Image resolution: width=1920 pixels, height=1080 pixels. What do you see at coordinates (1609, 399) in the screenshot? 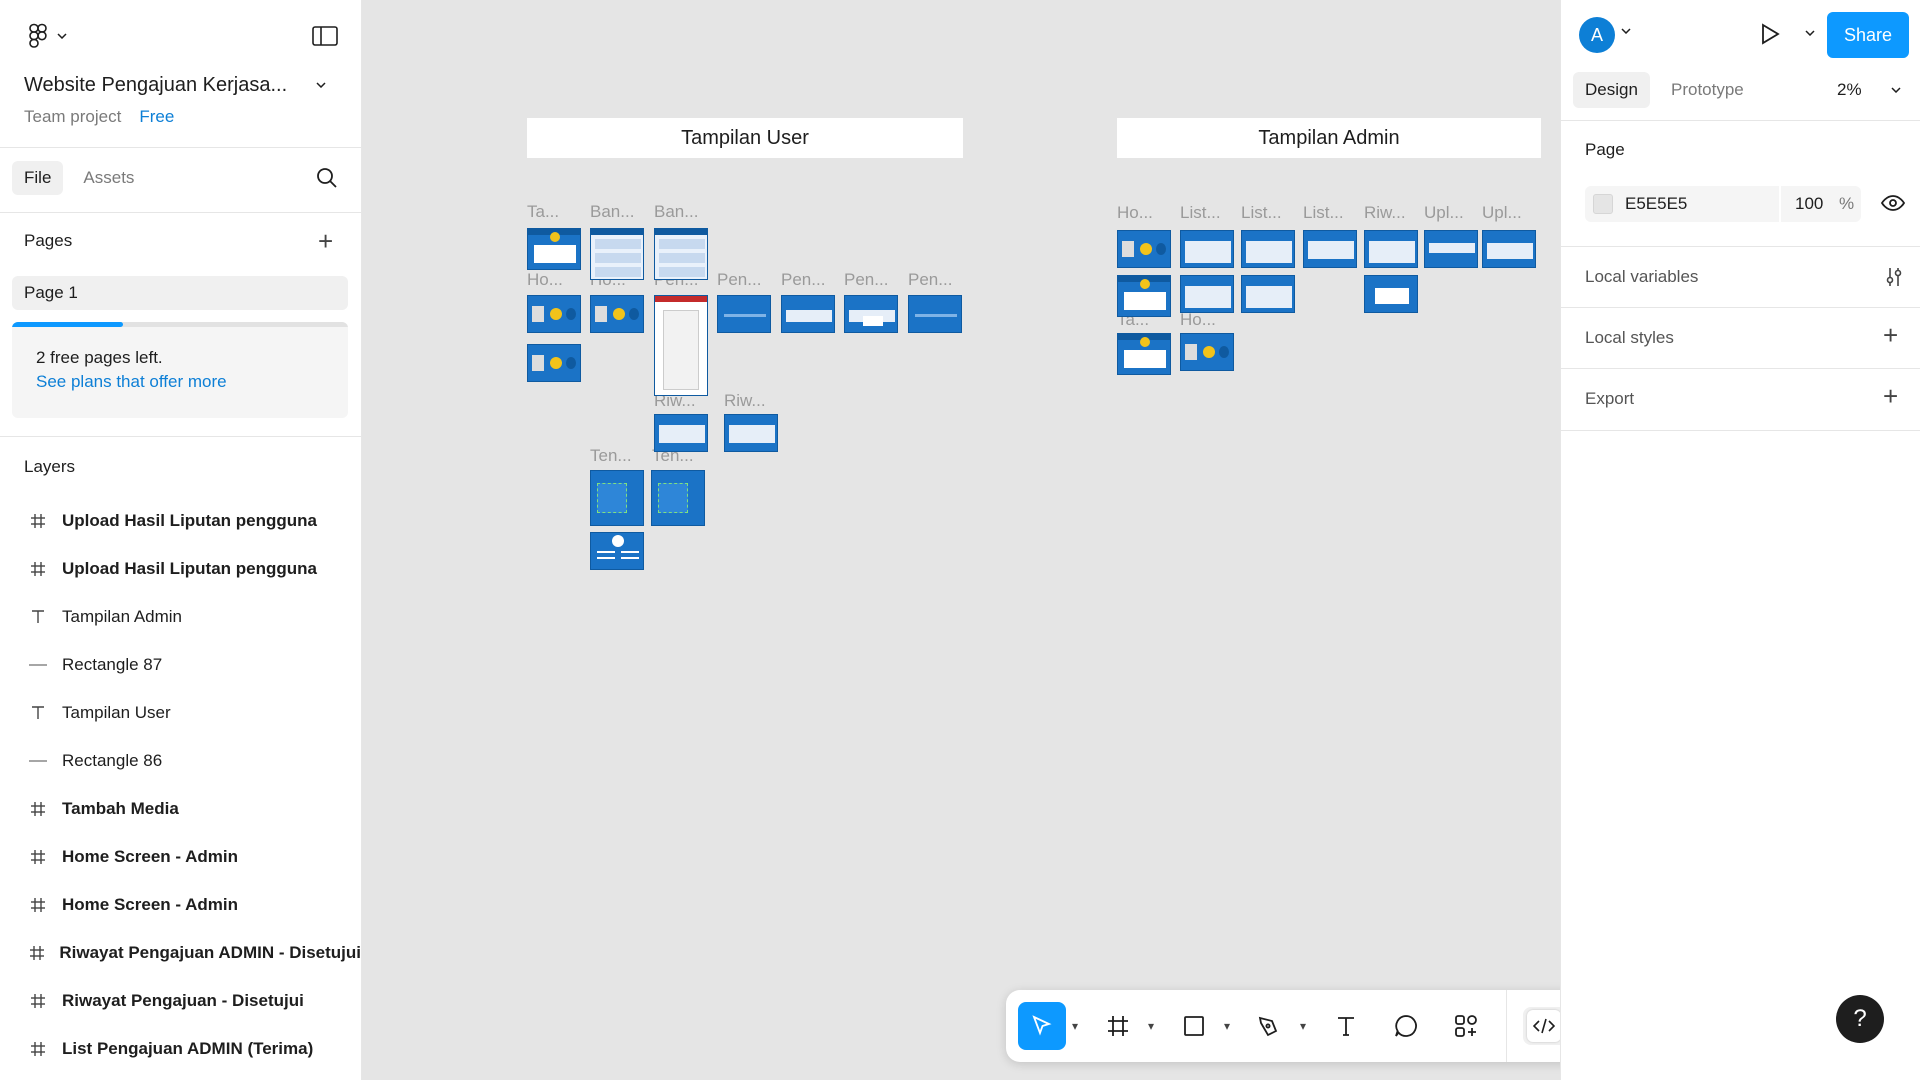
I see `export-heading: Export` at bounding box center [1609, 399].